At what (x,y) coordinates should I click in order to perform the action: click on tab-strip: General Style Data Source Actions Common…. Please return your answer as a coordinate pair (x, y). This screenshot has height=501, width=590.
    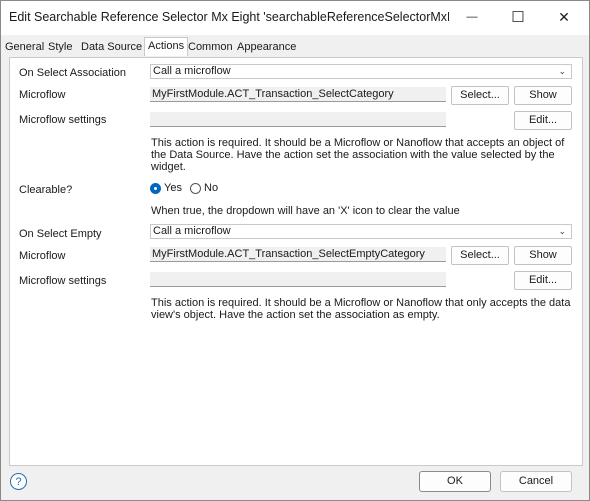
    Looking at the image, I should click on (295, 47).